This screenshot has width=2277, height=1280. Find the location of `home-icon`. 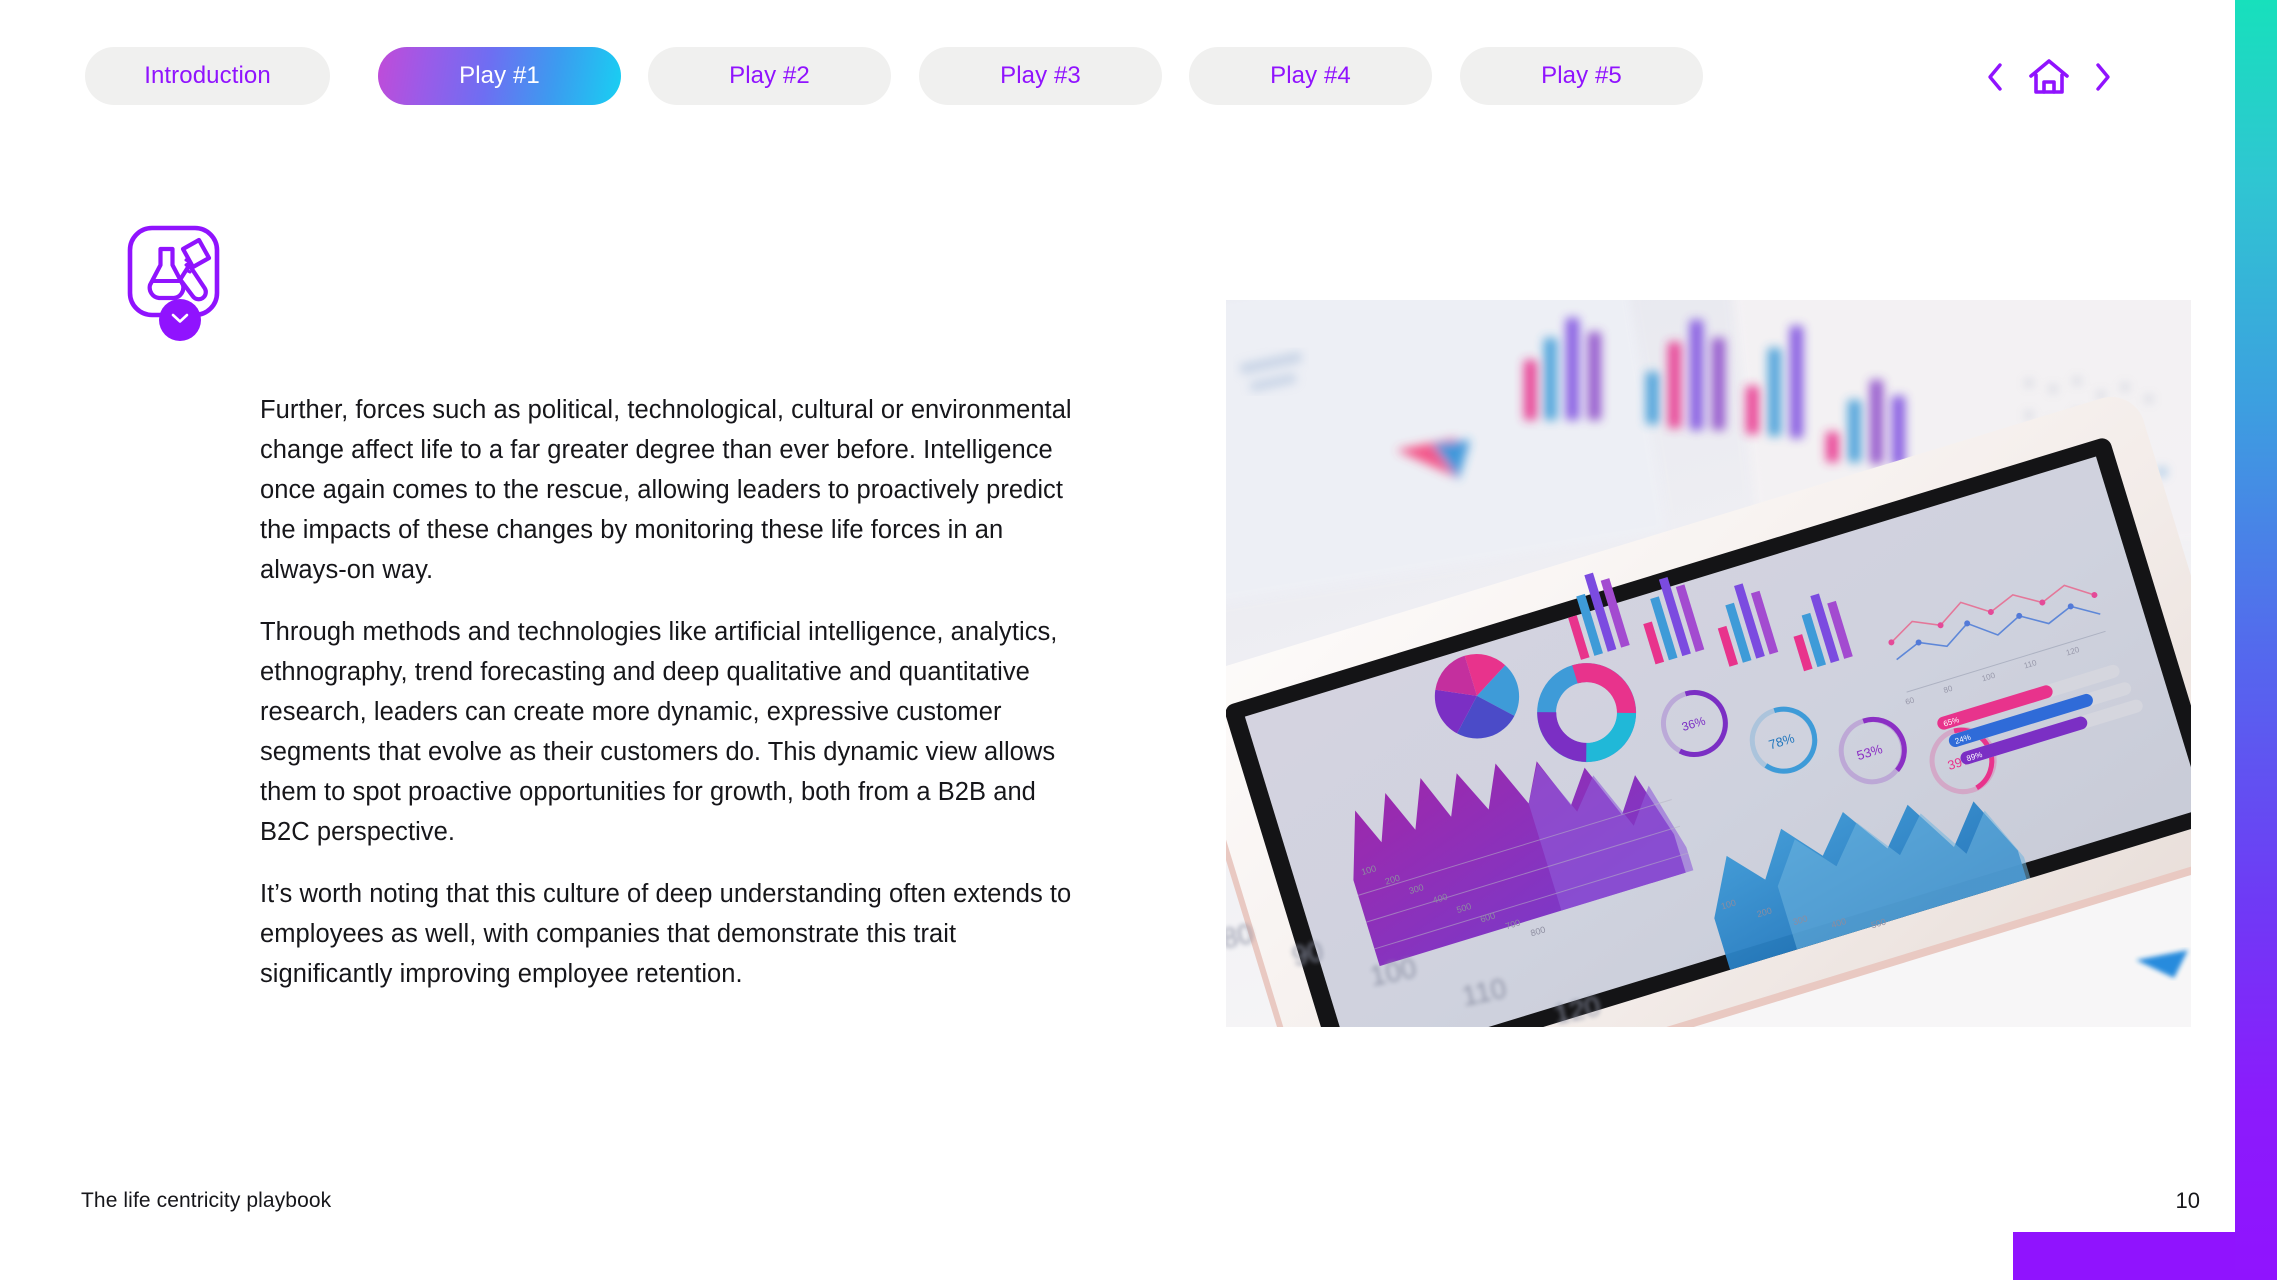

home-icon is located at coordinates (2049, 77).